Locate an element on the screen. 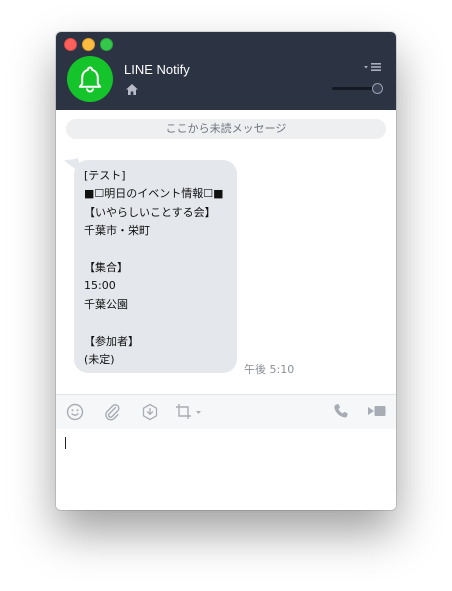  close-window-button is located at coordinates (70, 44).